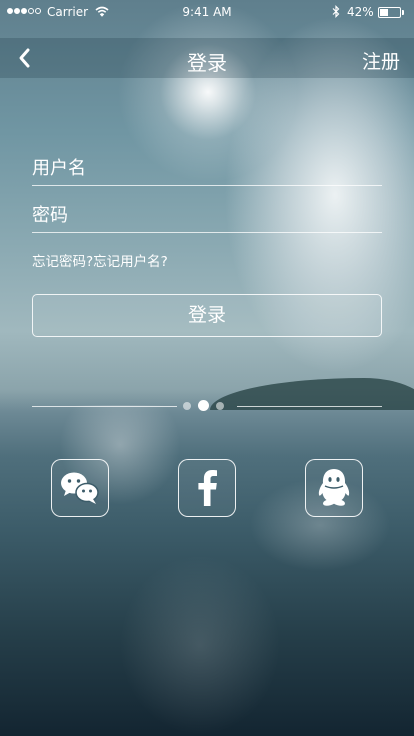  I want to click on divider-right, so click(309, 406).